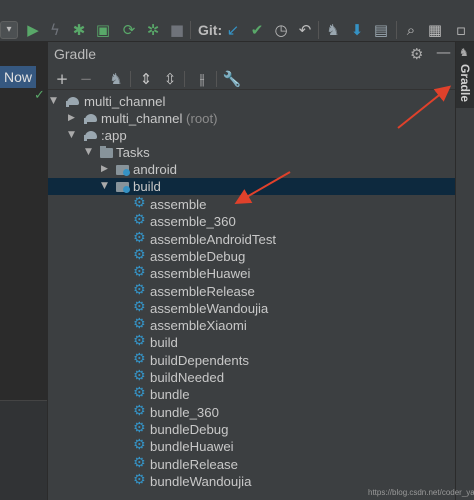  What do you see at coordinates (252, 54) in the screenshot?
I see `gradle-panel-header: Gradle ⚙ —` at bounding box center [252, 54].